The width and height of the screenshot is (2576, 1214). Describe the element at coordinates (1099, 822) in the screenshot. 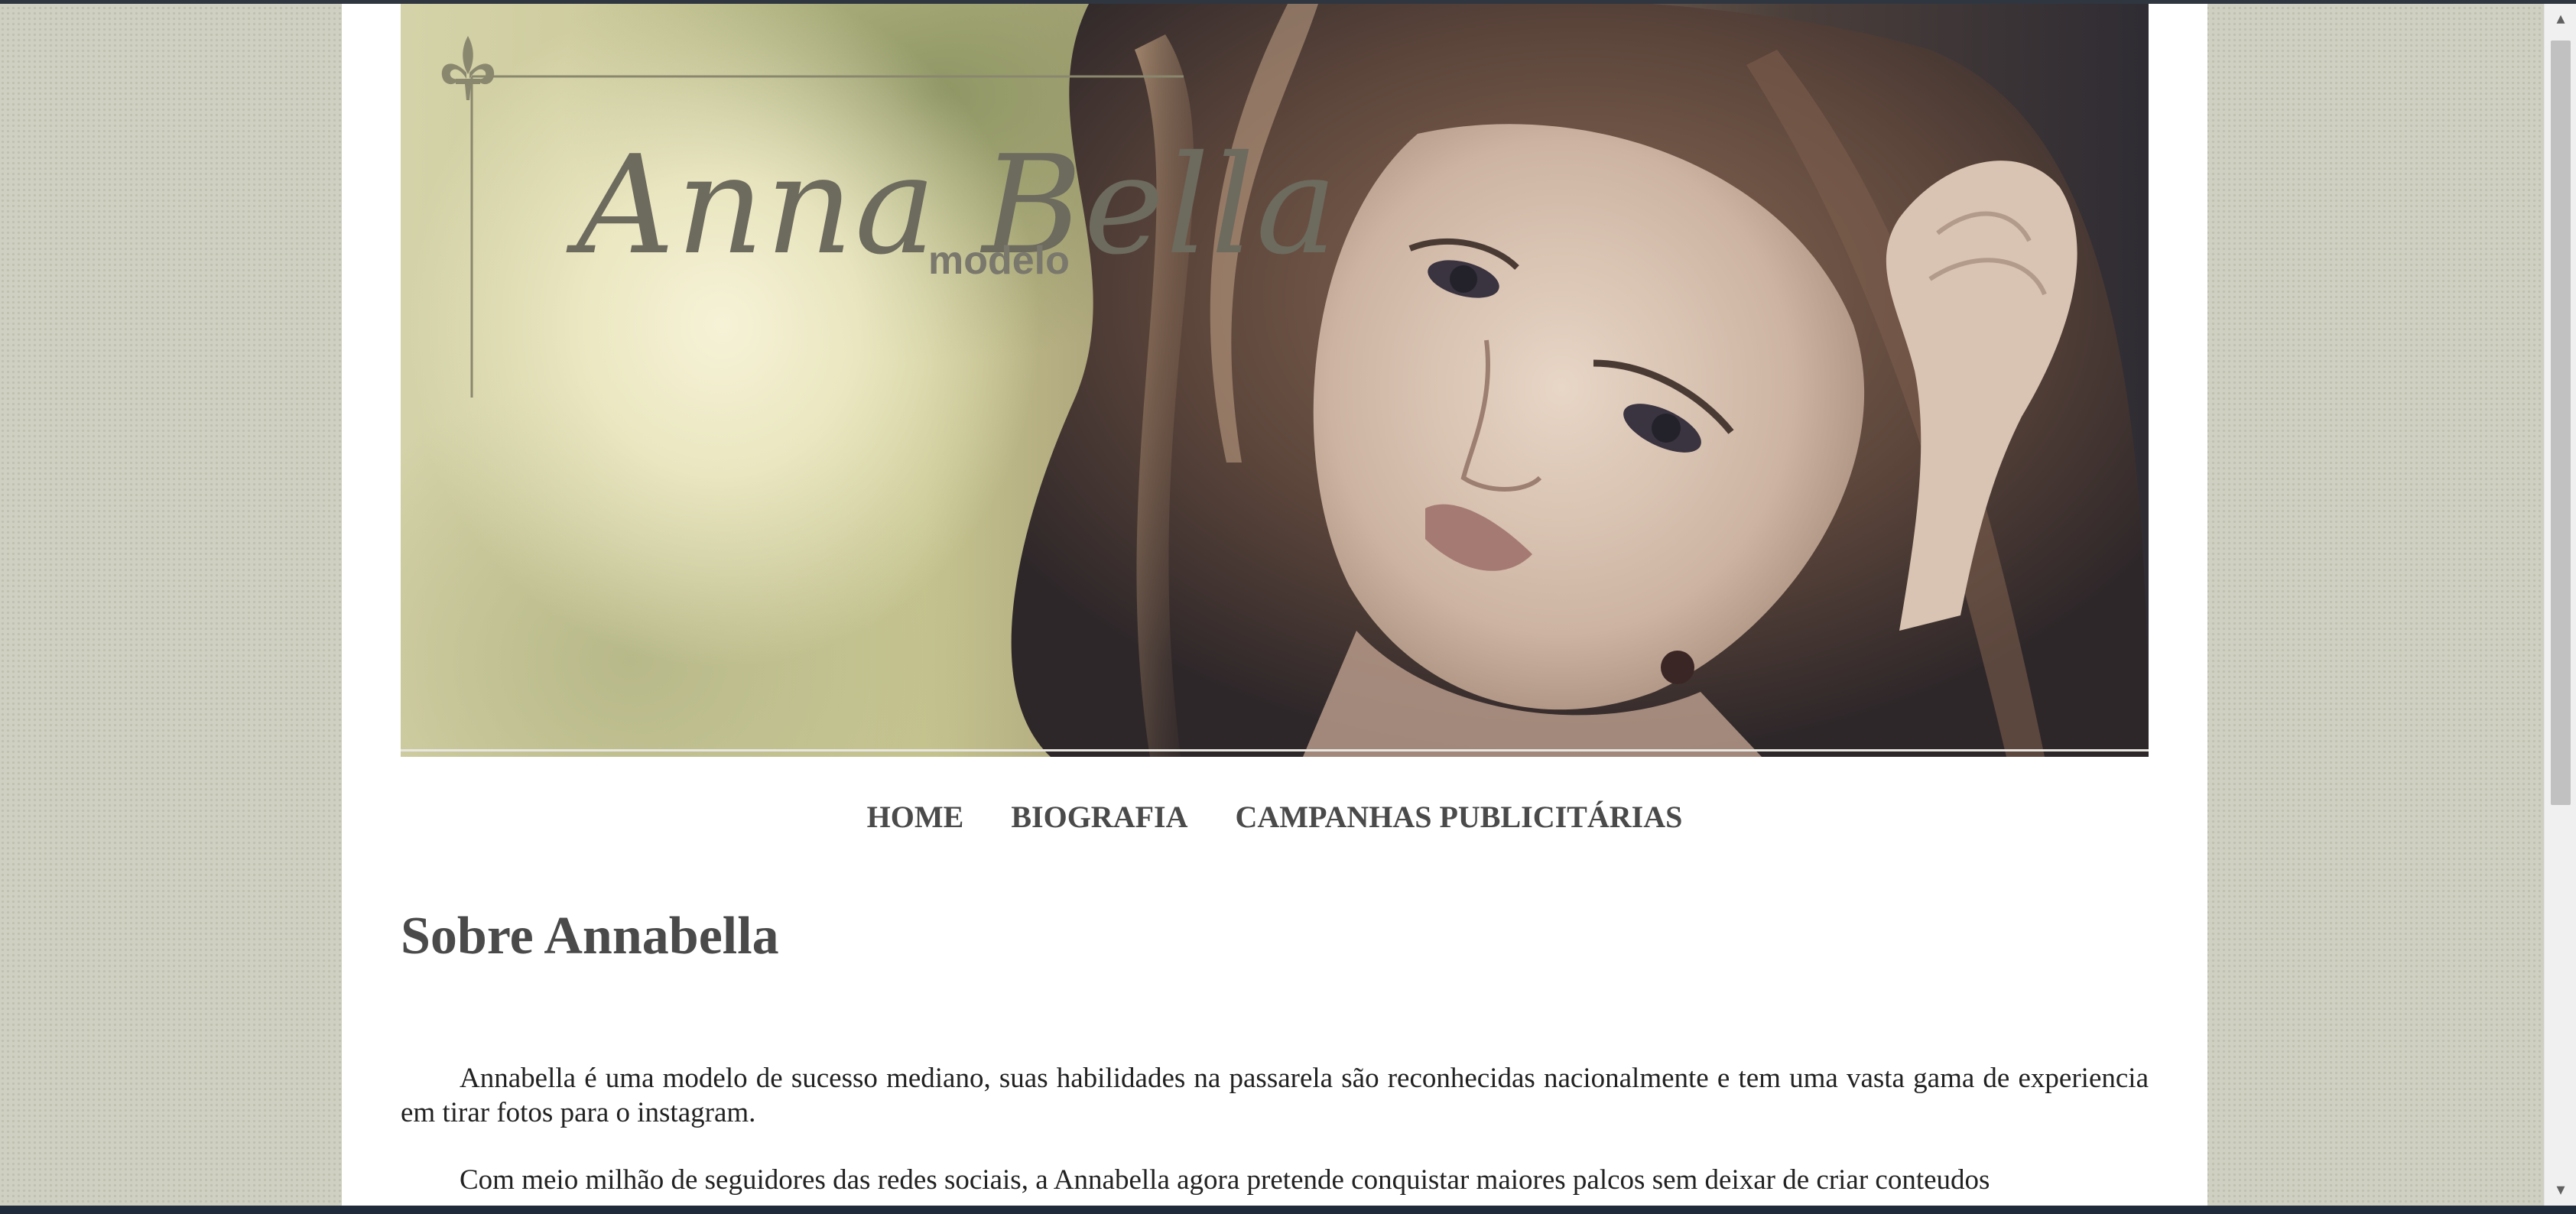

I see `nav-biografia: BIOGRAFIA` at that location.